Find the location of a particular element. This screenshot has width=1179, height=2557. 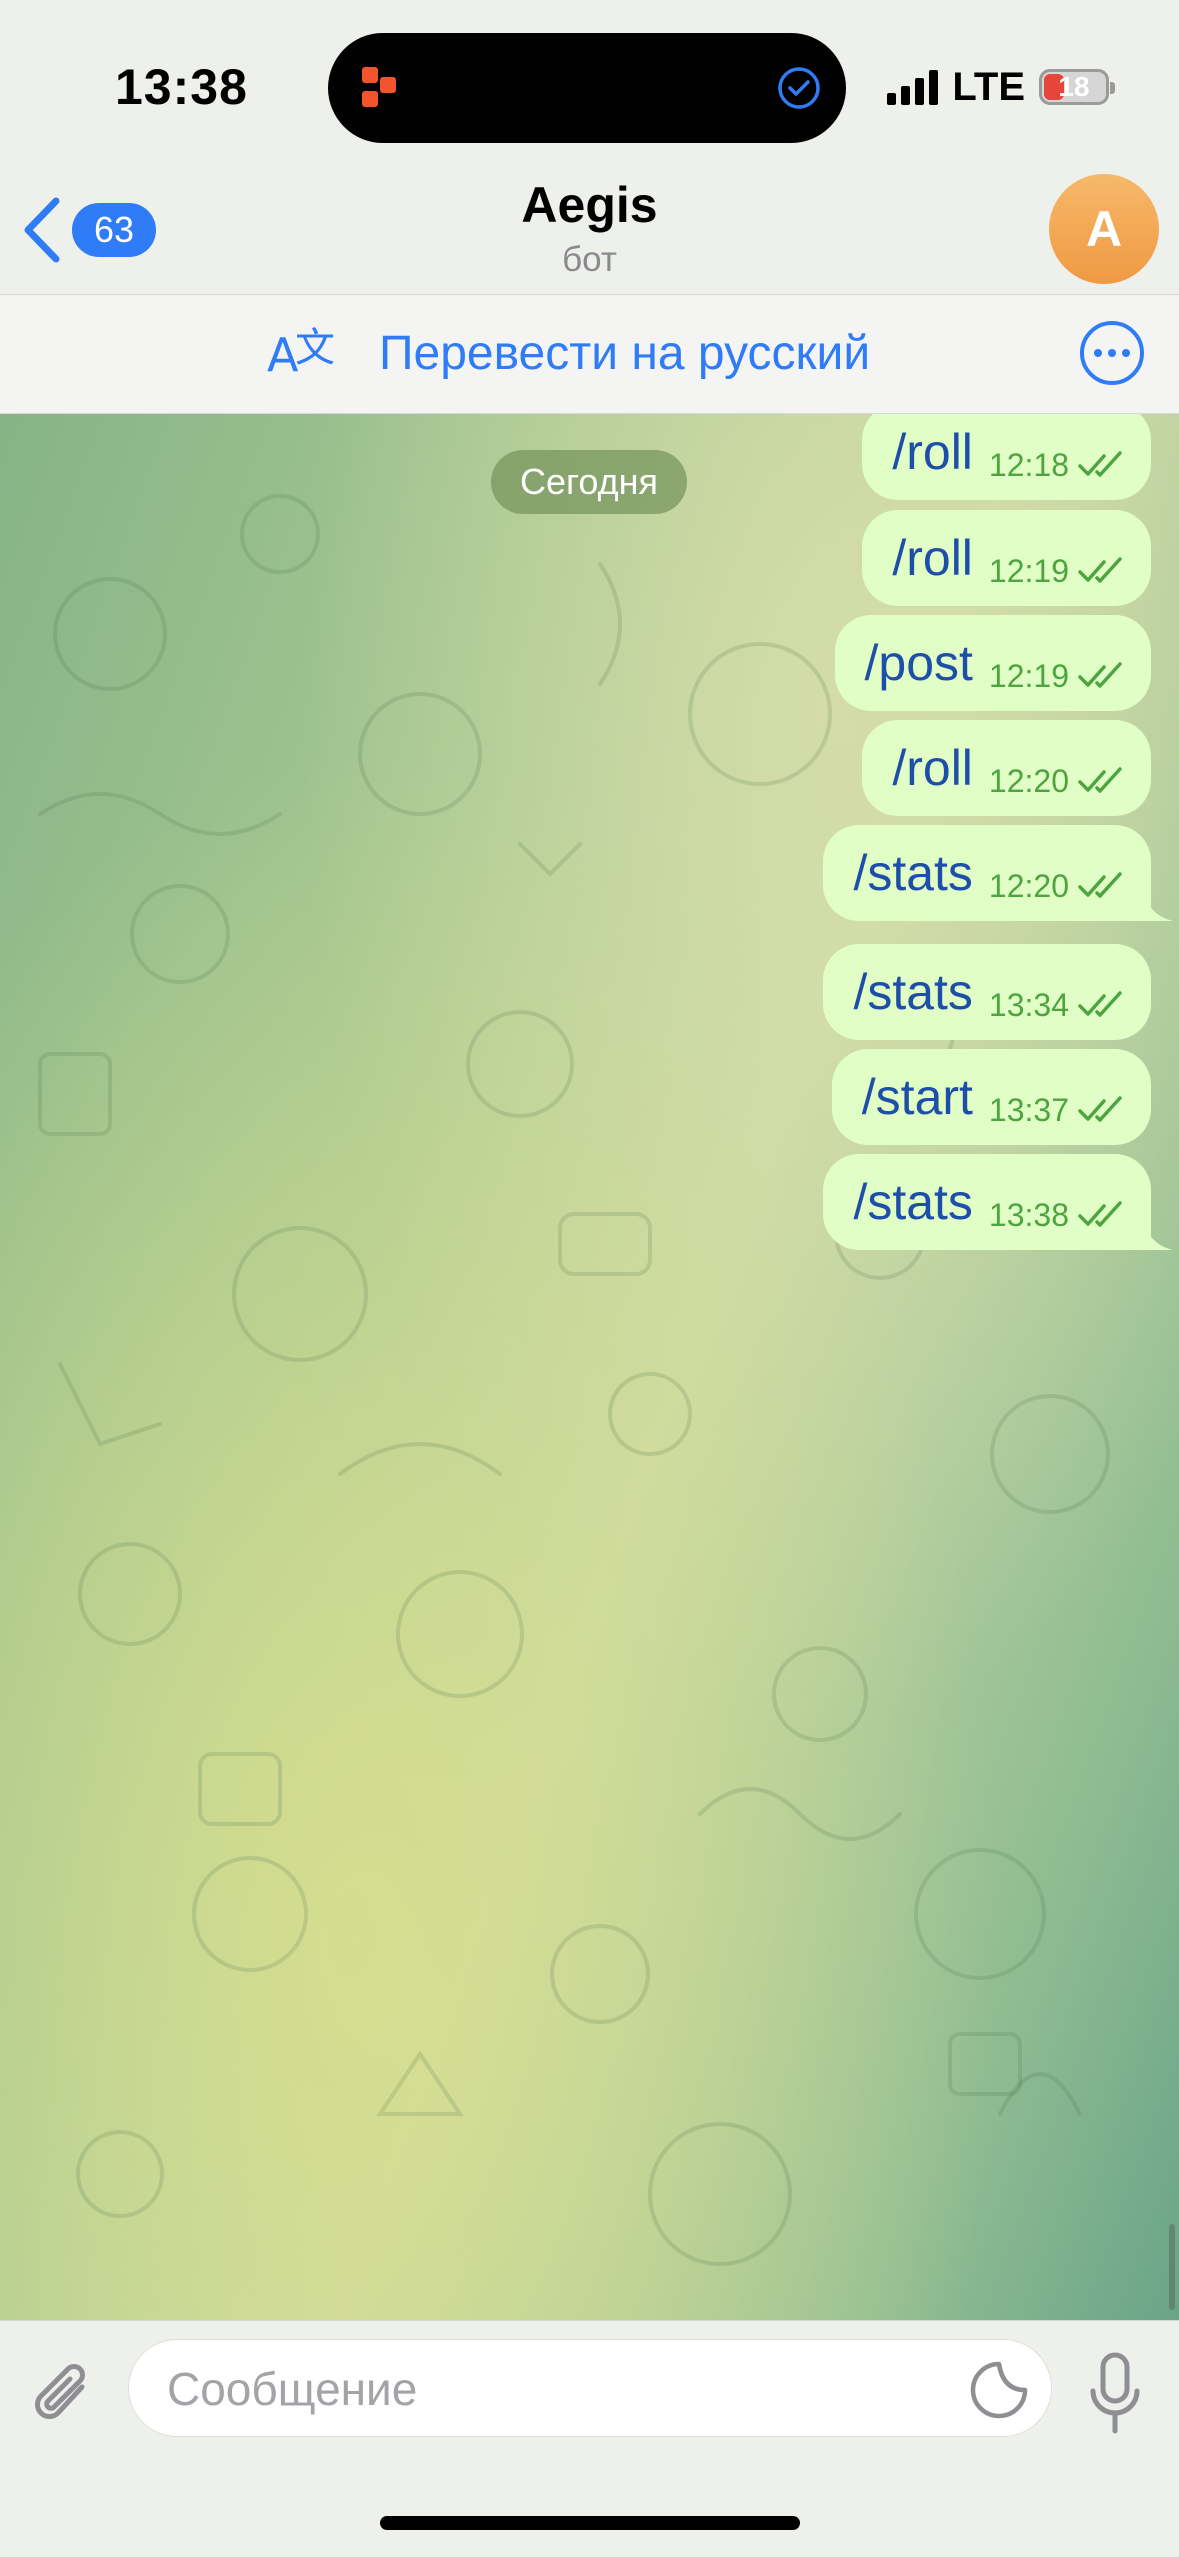

network-type: LTE is located at coordinates (988, 86).